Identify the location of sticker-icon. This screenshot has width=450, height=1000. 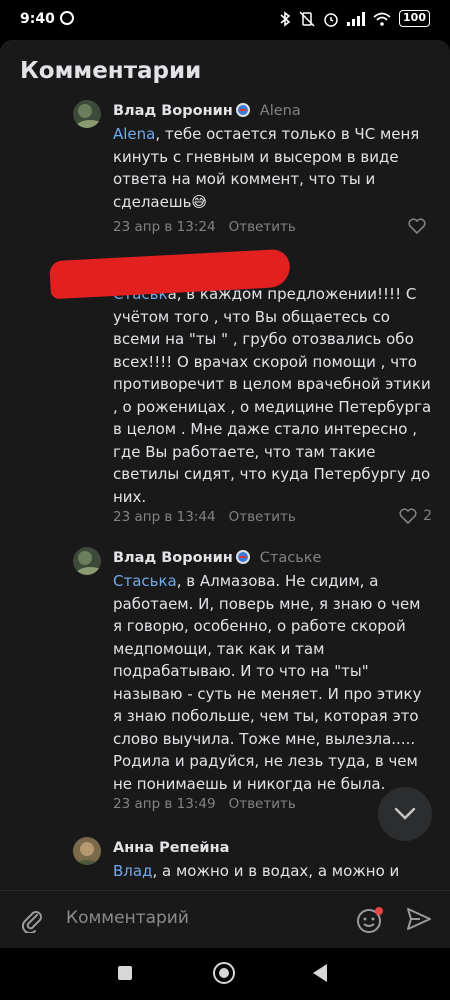
(370, 920).